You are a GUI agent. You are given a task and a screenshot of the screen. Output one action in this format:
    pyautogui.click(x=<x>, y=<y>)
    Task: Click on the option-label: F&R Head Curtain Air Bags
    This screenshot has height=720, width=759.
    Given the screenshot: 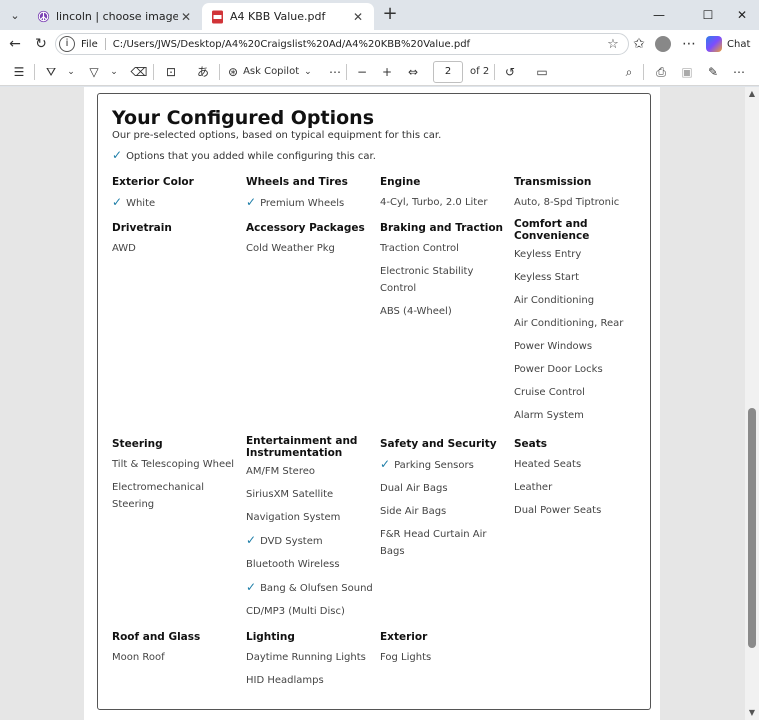 What is the action you would take?
    pyautogui.click(x=433, y=543)
    